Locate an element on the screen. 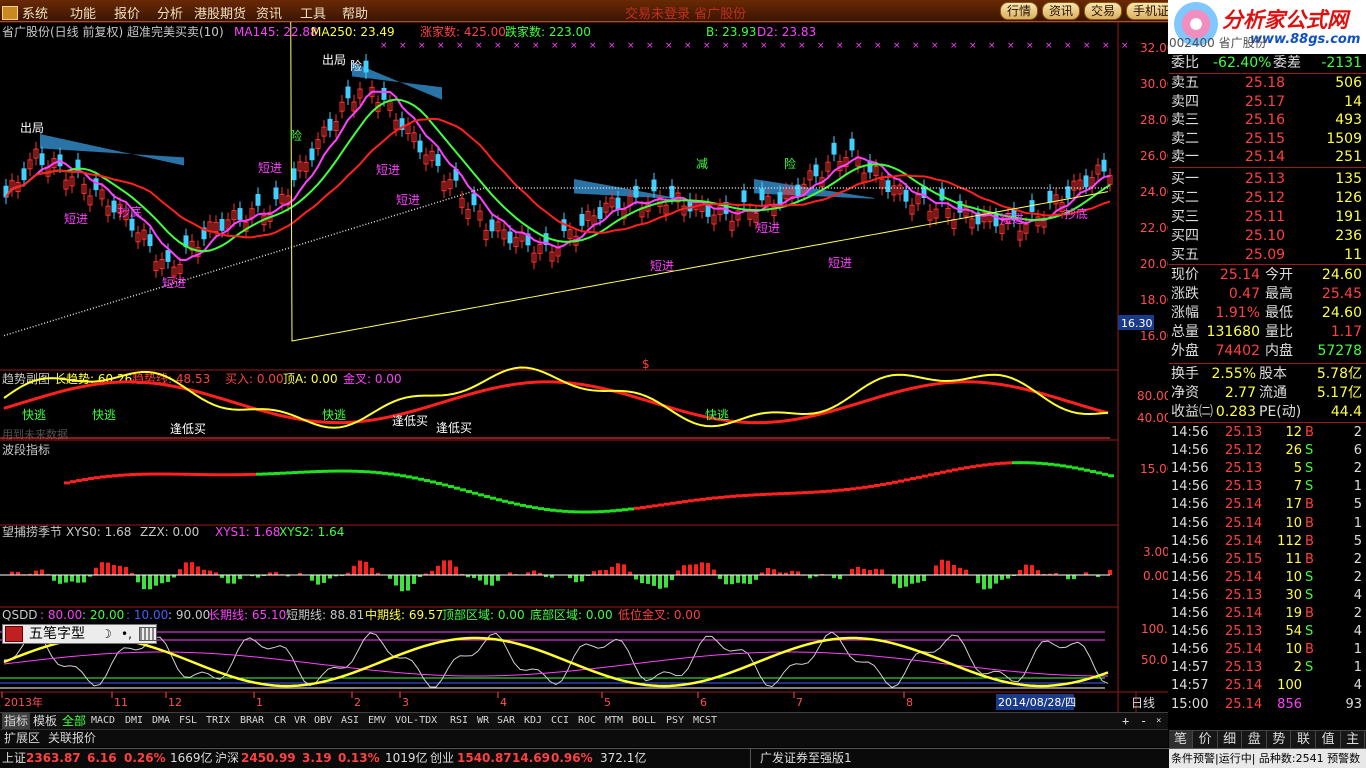  ytick: 22.00 is located at coordinates (1154, 228).